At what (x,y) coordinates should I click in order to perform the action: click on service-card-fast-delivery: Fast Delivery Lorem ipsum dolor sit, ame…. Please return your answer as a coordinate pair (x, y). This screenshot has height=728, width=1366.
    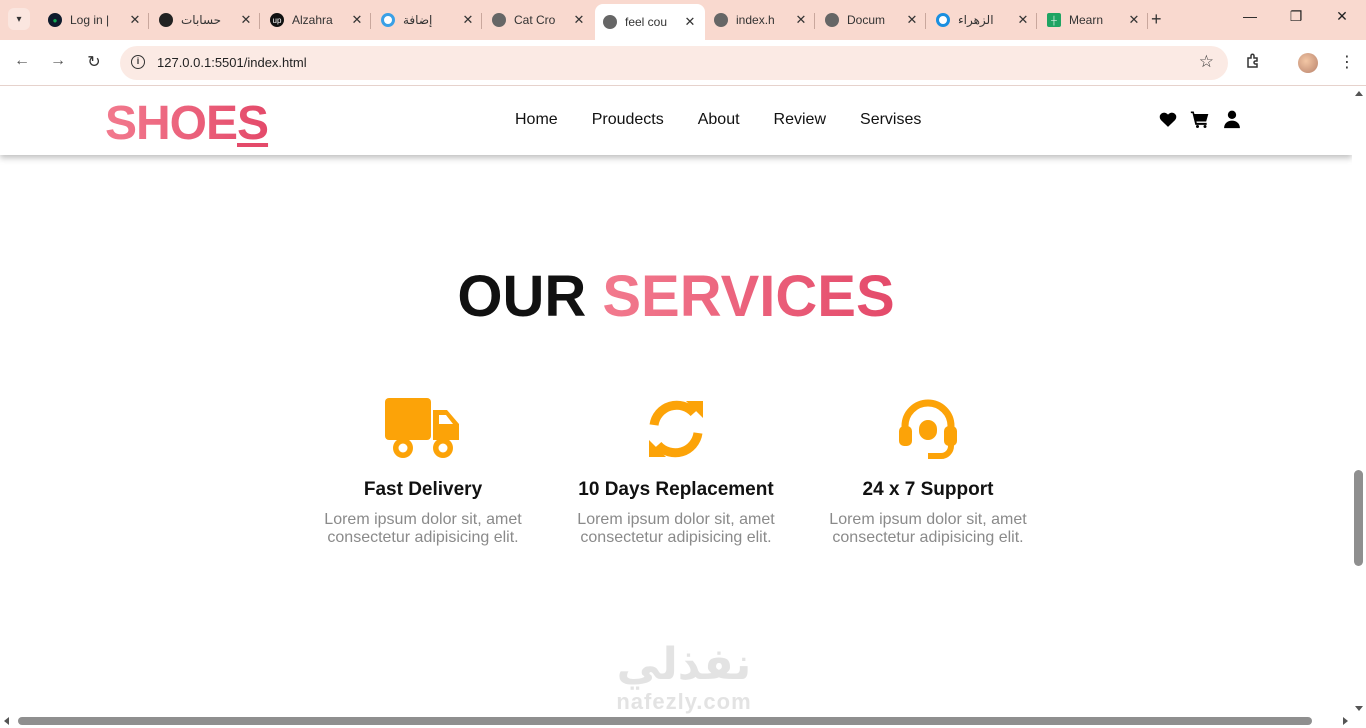
    Looking at the image, I should click on (423, 472).